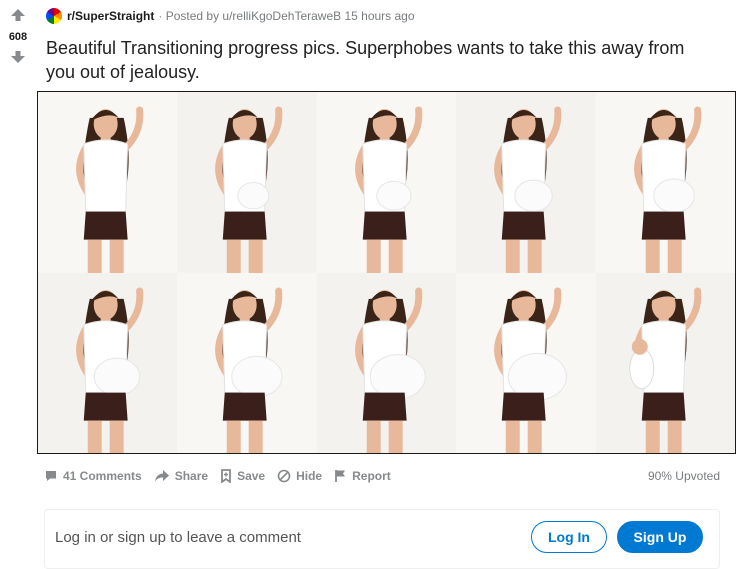  I want to click on save-button: Save, so click(242, 476).